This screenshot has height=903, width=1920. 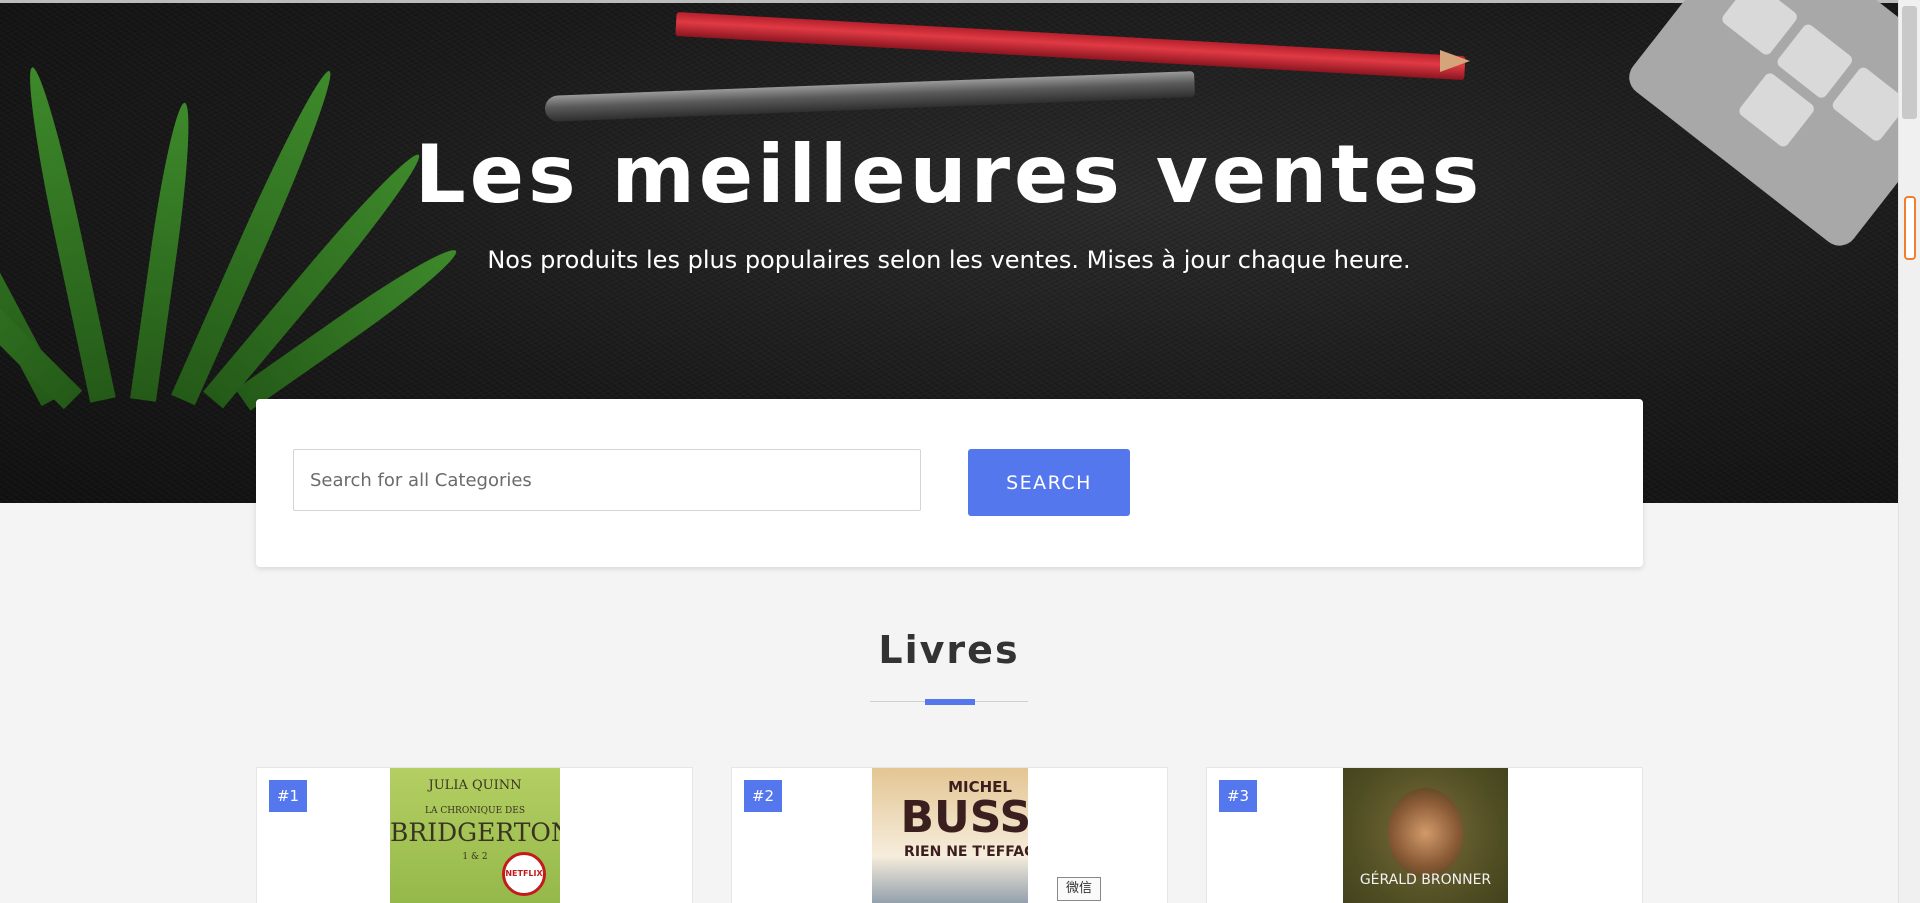 I want to click on cover-title-2: BUSSI, so click(x=964, y=817).